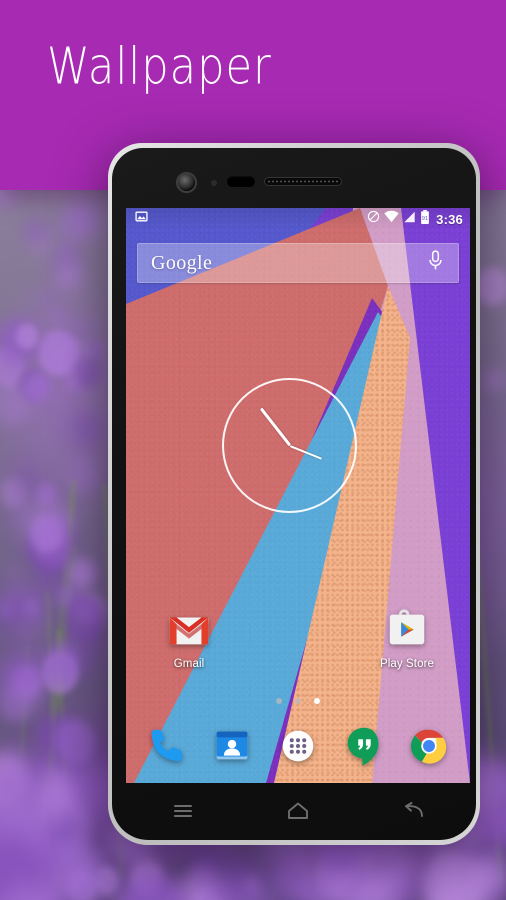  I want to click on svg-text: 91, so click(425, 219).